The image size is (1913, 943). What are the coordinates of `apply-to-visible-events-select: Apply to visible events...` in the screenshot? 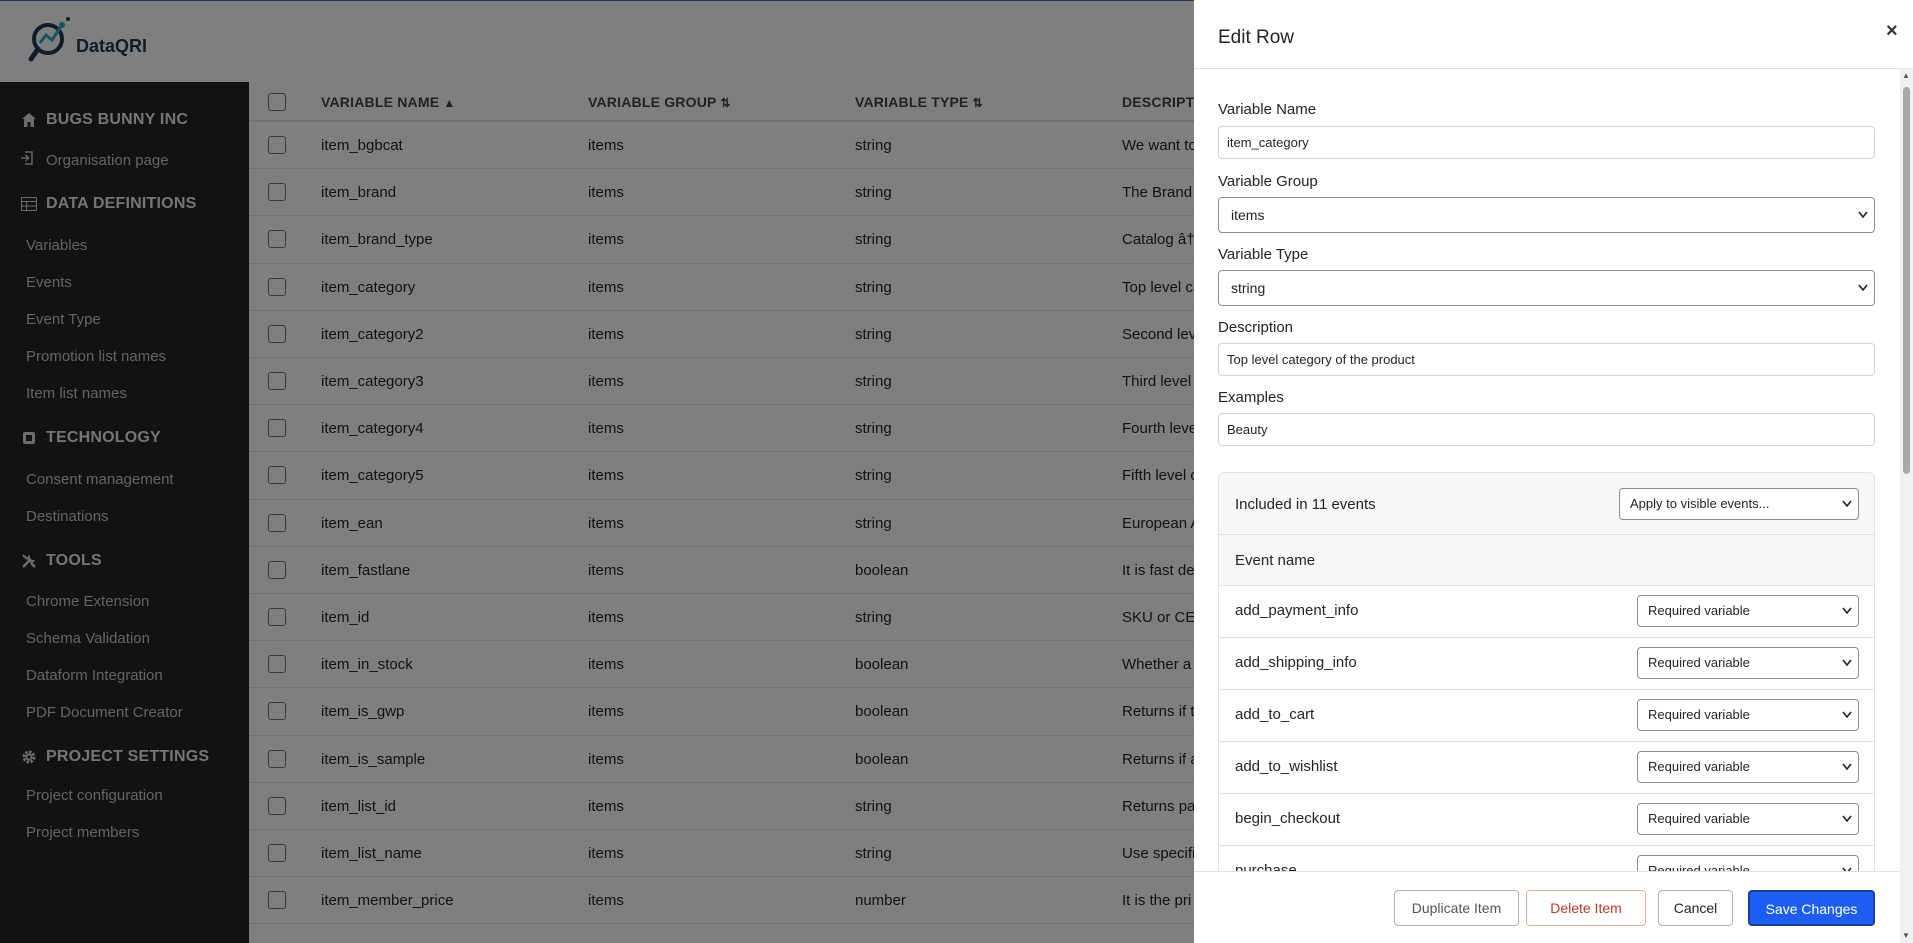 It's located at (1739, 504).